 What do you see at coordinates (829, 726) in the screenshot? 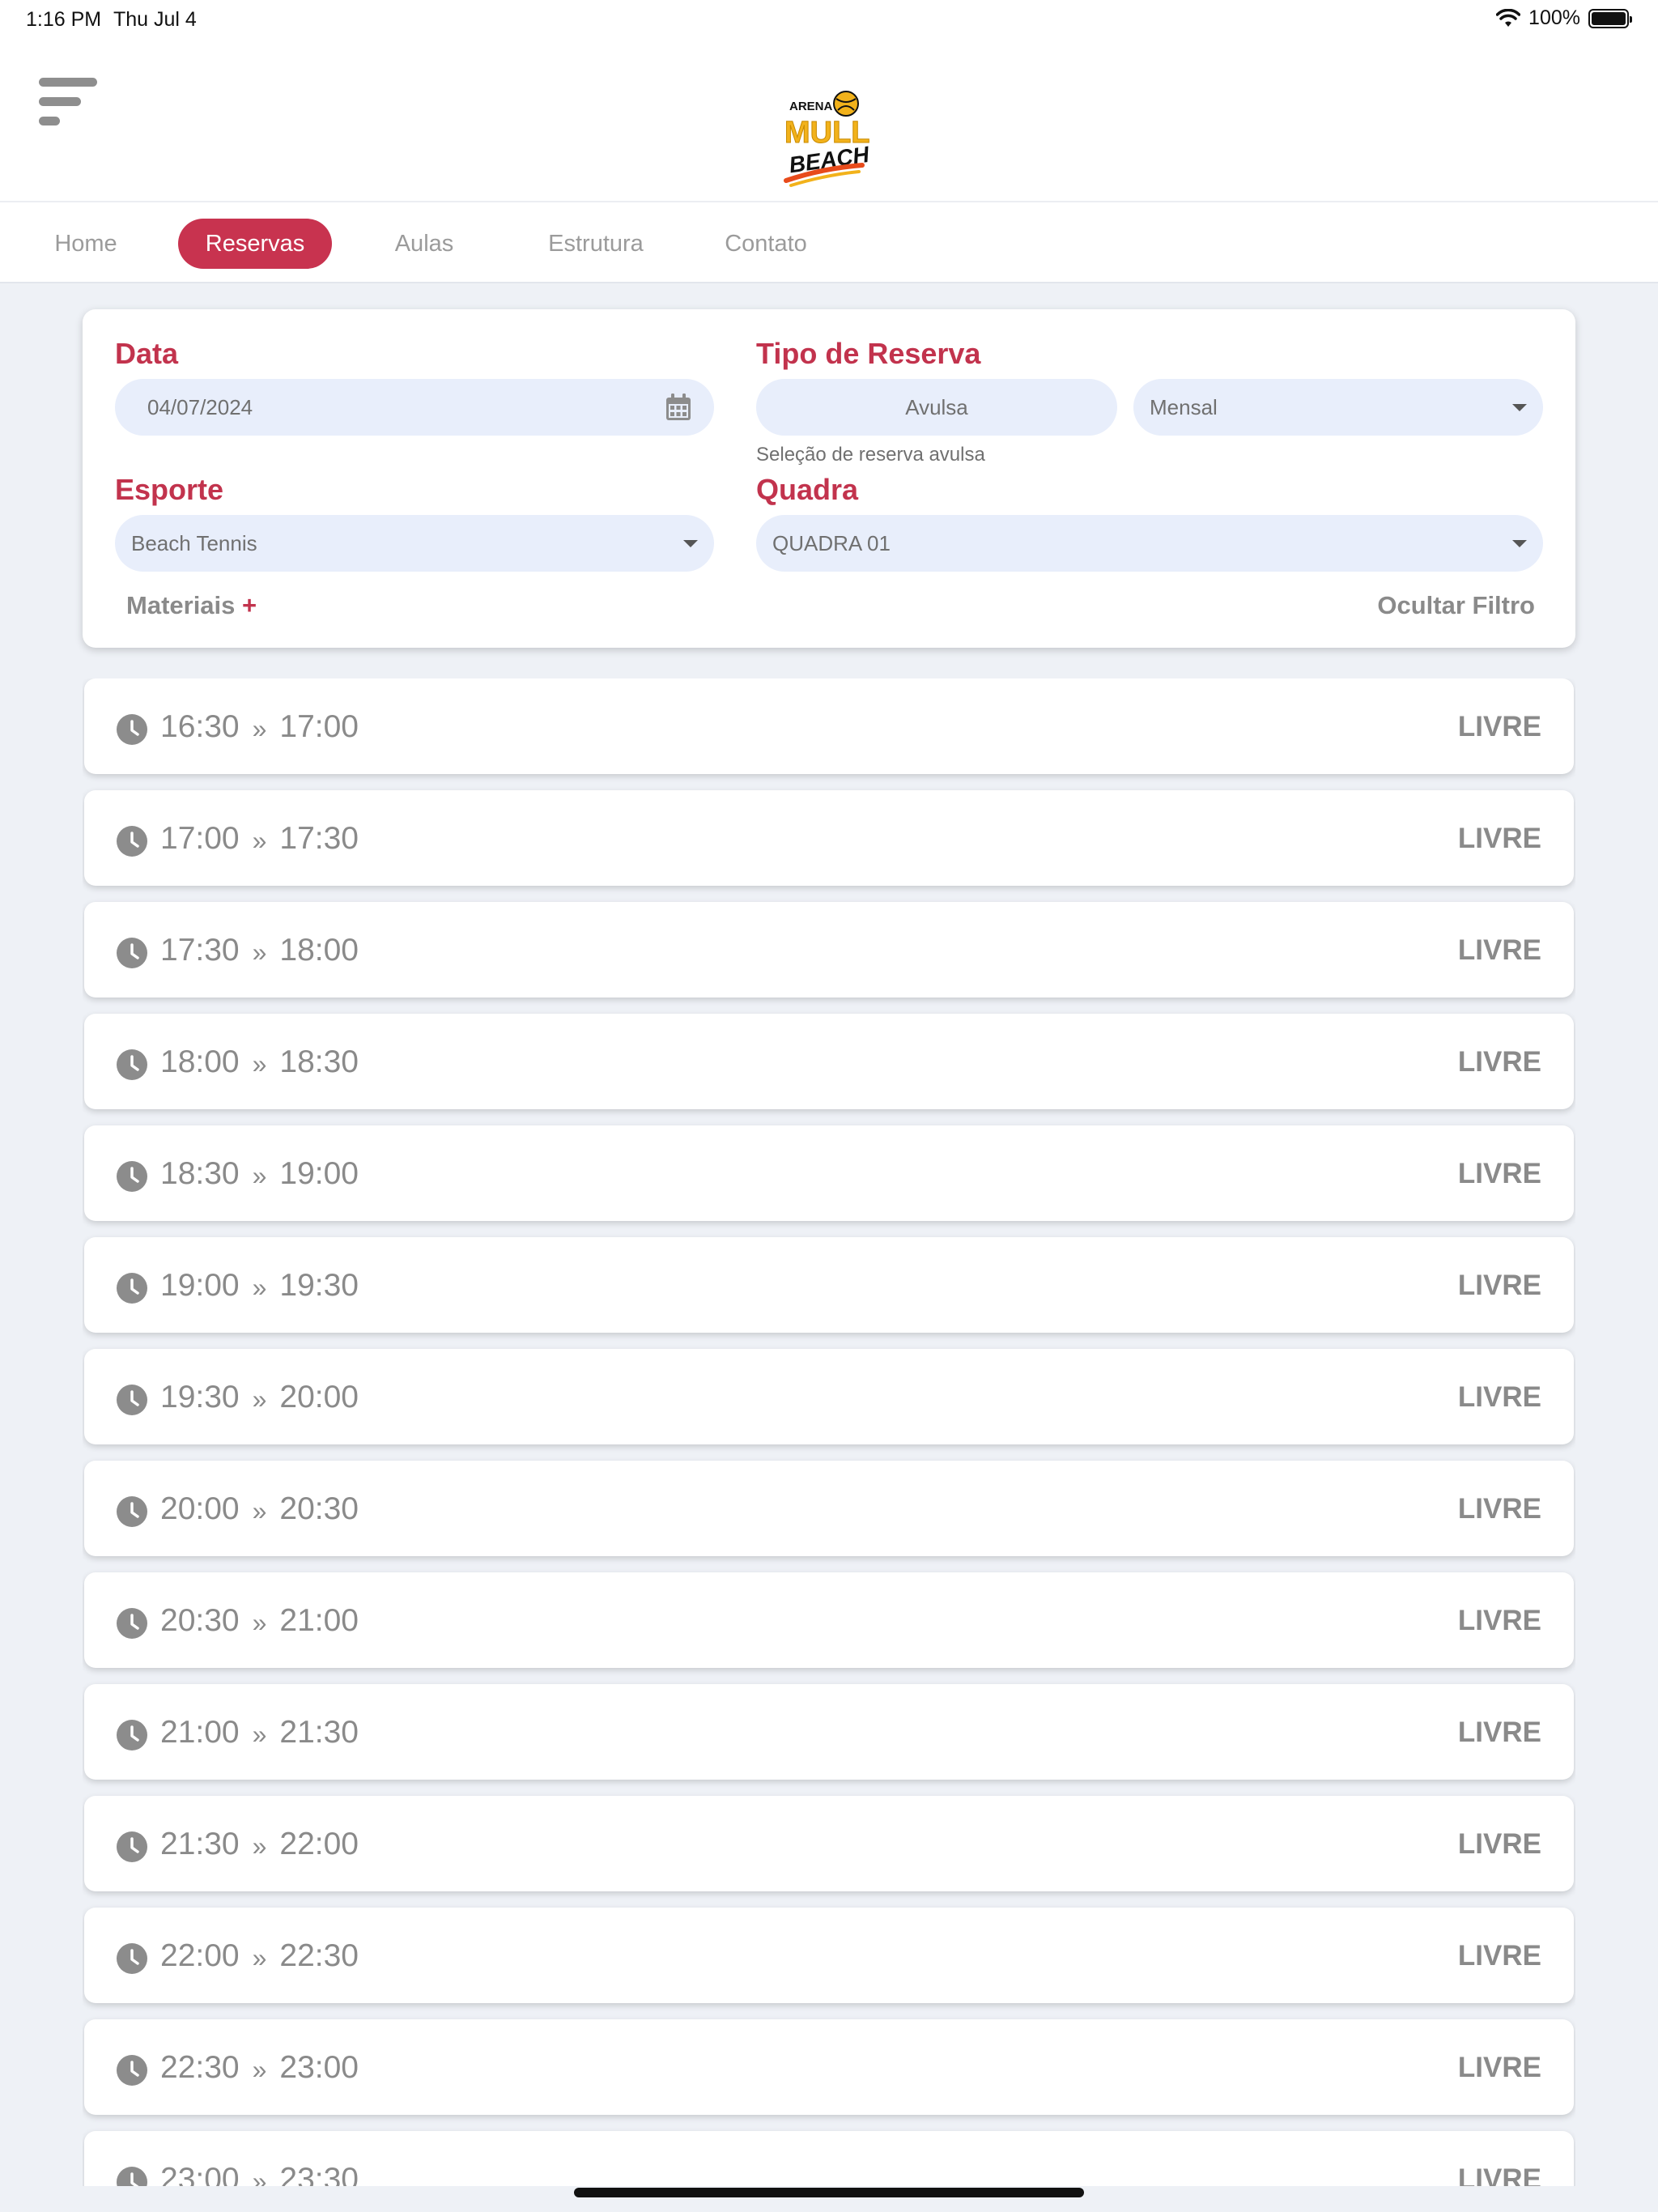
I see `time-slot-row: 16:30 » 17:00 LIVRE` at bounding box center [829, 726].